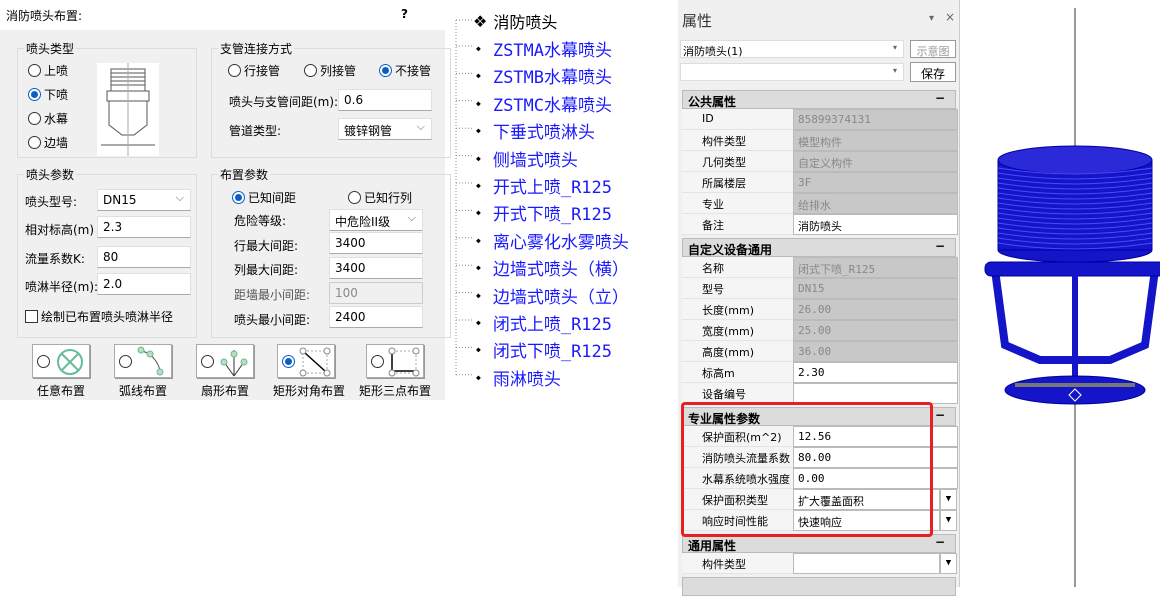  I want to click on model-select: DN15, so click(144, 200).